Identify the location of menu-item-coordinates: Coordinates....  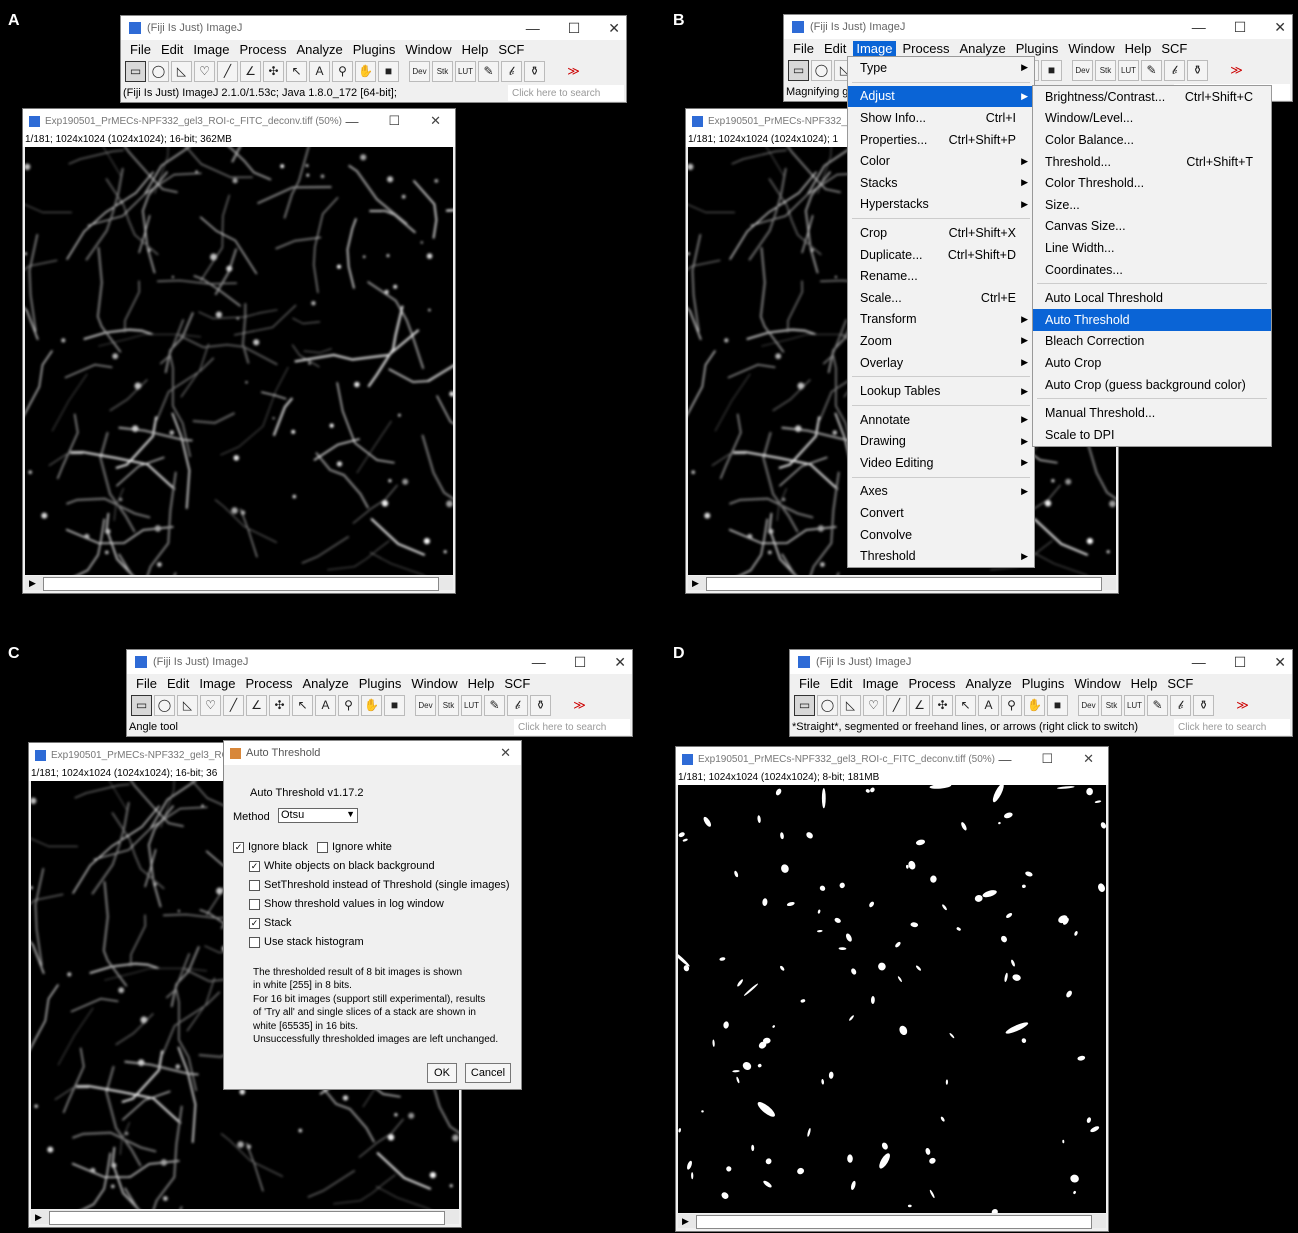
(1152, 270).